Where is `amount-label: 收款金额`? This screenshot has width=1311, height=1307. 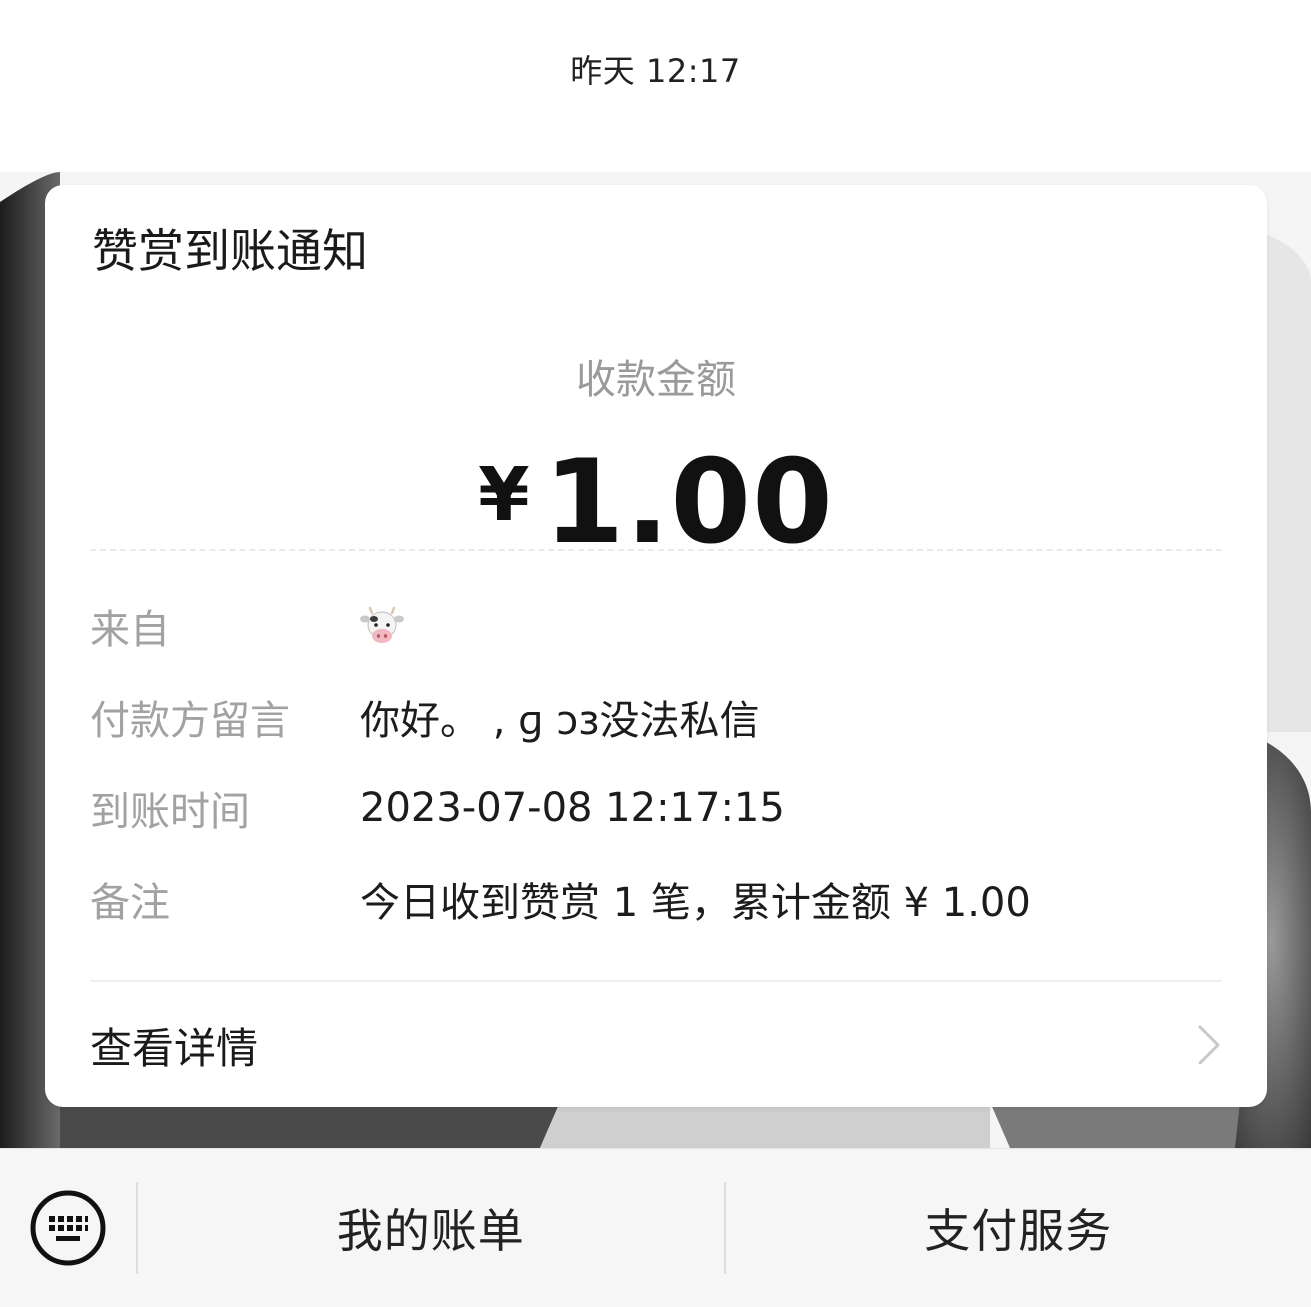
amount-label: 收款金额 is located at coordinates (656, 376).